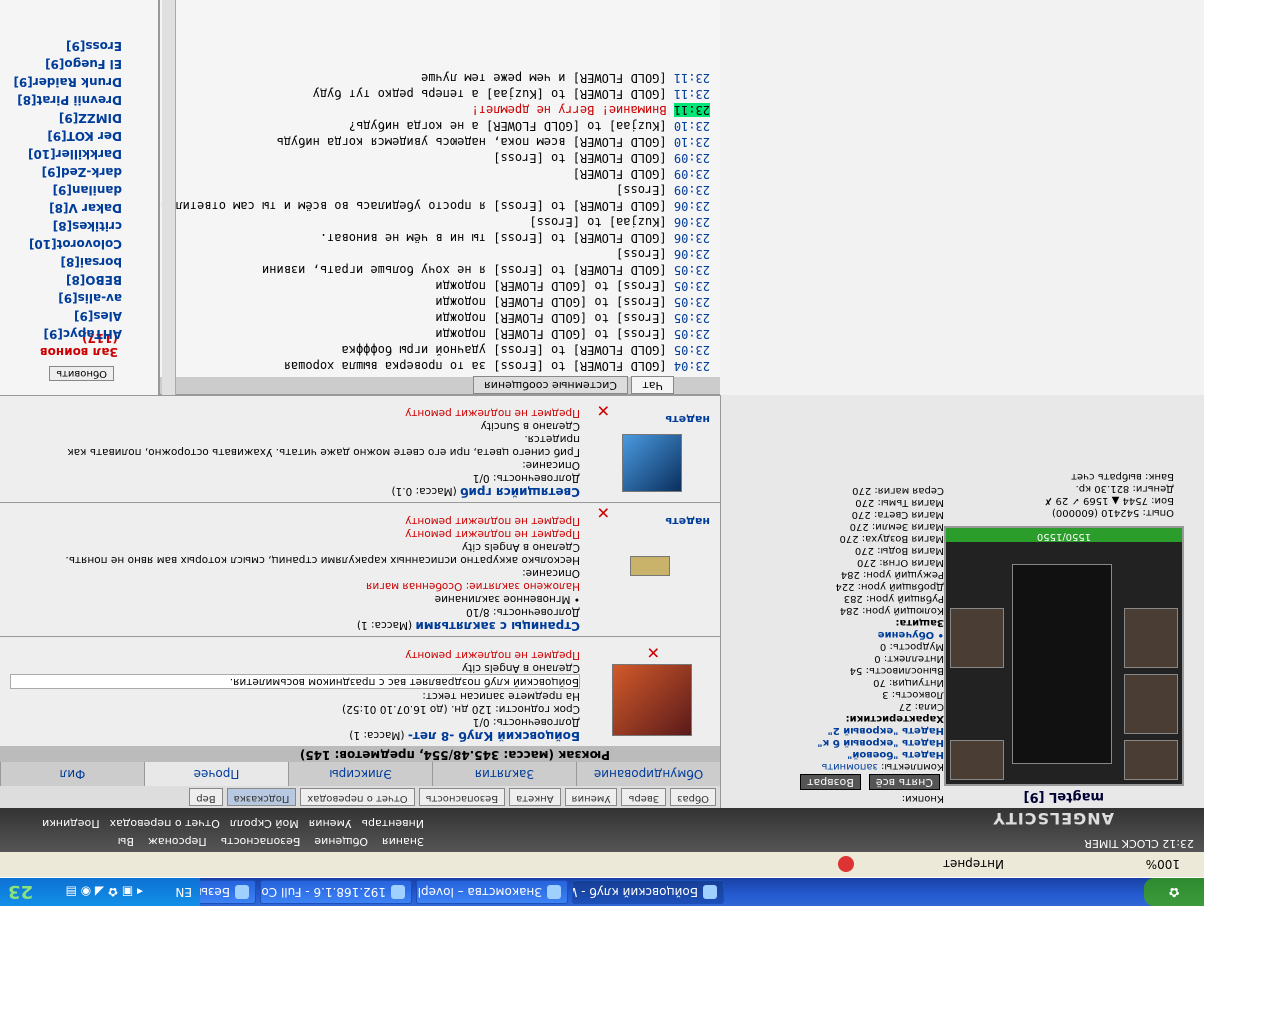 The height and width of the screenshot is (1024, 1280). Describe the element at coordinates (169, 197) in the screenshot. I see `chat-scrollbar` at that location.